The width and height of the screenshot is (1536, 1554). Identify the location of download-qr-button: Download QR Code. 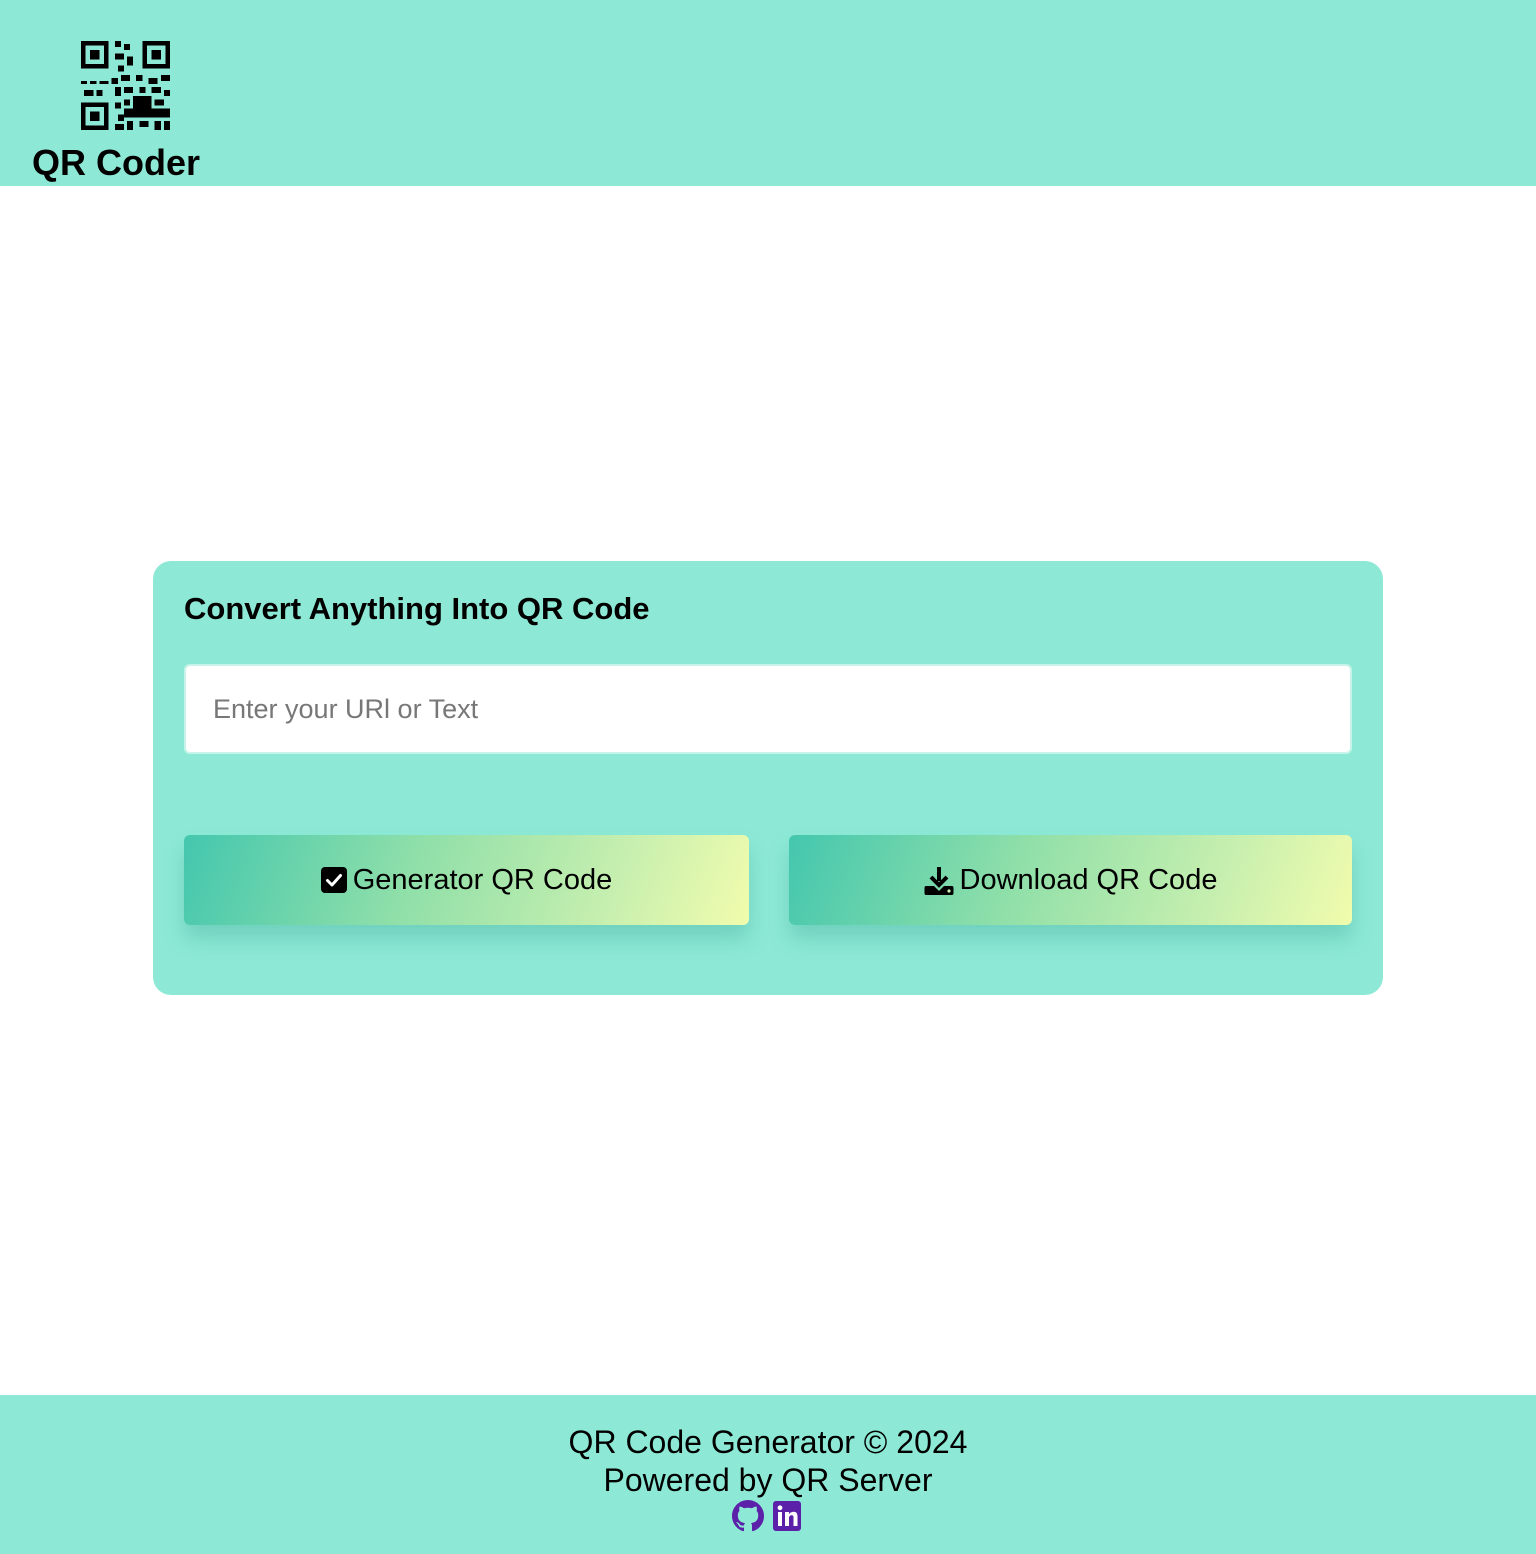
(1070, 880).